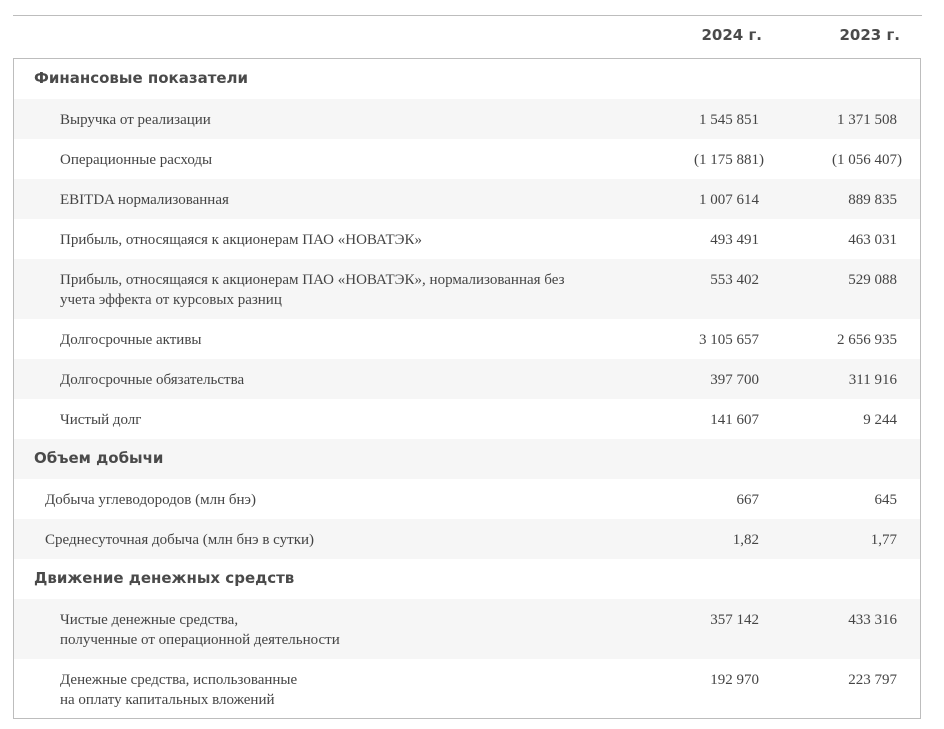 Image resolution: width=944 pixels, height=729 pixels. What do you see at coordinates (144, 200) in the screenshot?
I see `row-label: EBITDA нормализованная` at bounding box center [144, 200].